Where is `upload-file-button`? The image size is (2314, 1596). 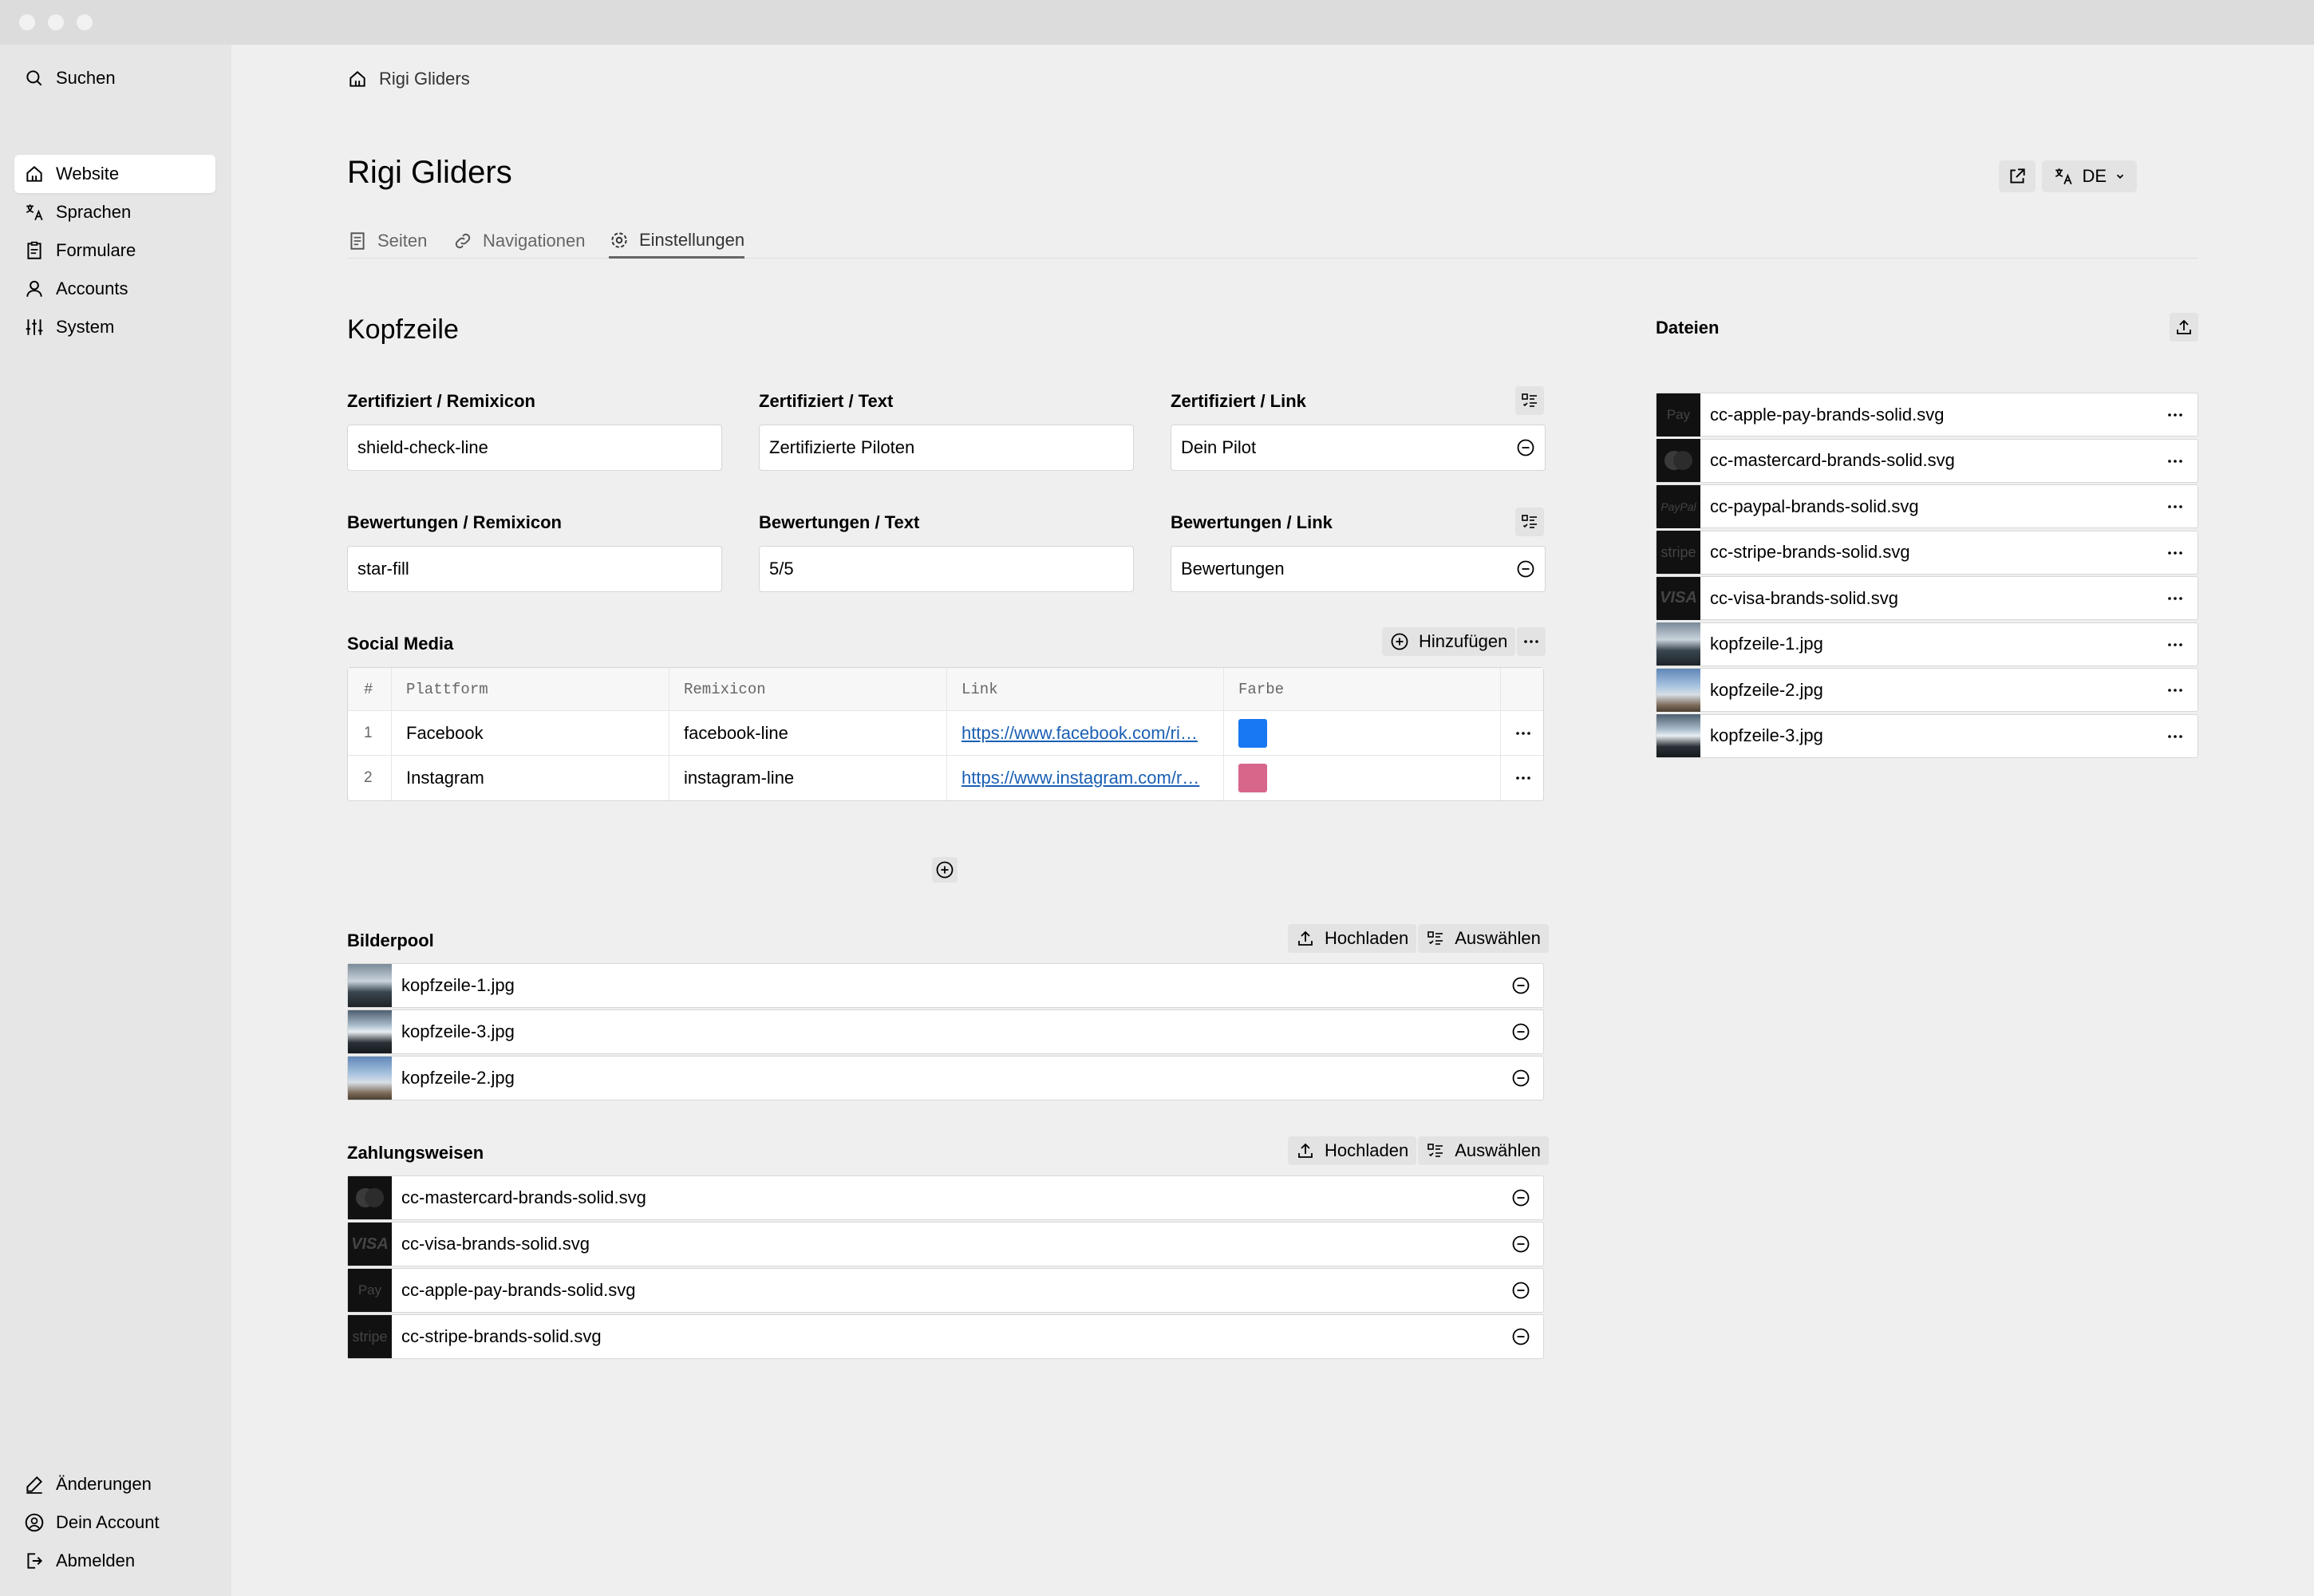 upload-file-button is located at coordinates (2184, 327).